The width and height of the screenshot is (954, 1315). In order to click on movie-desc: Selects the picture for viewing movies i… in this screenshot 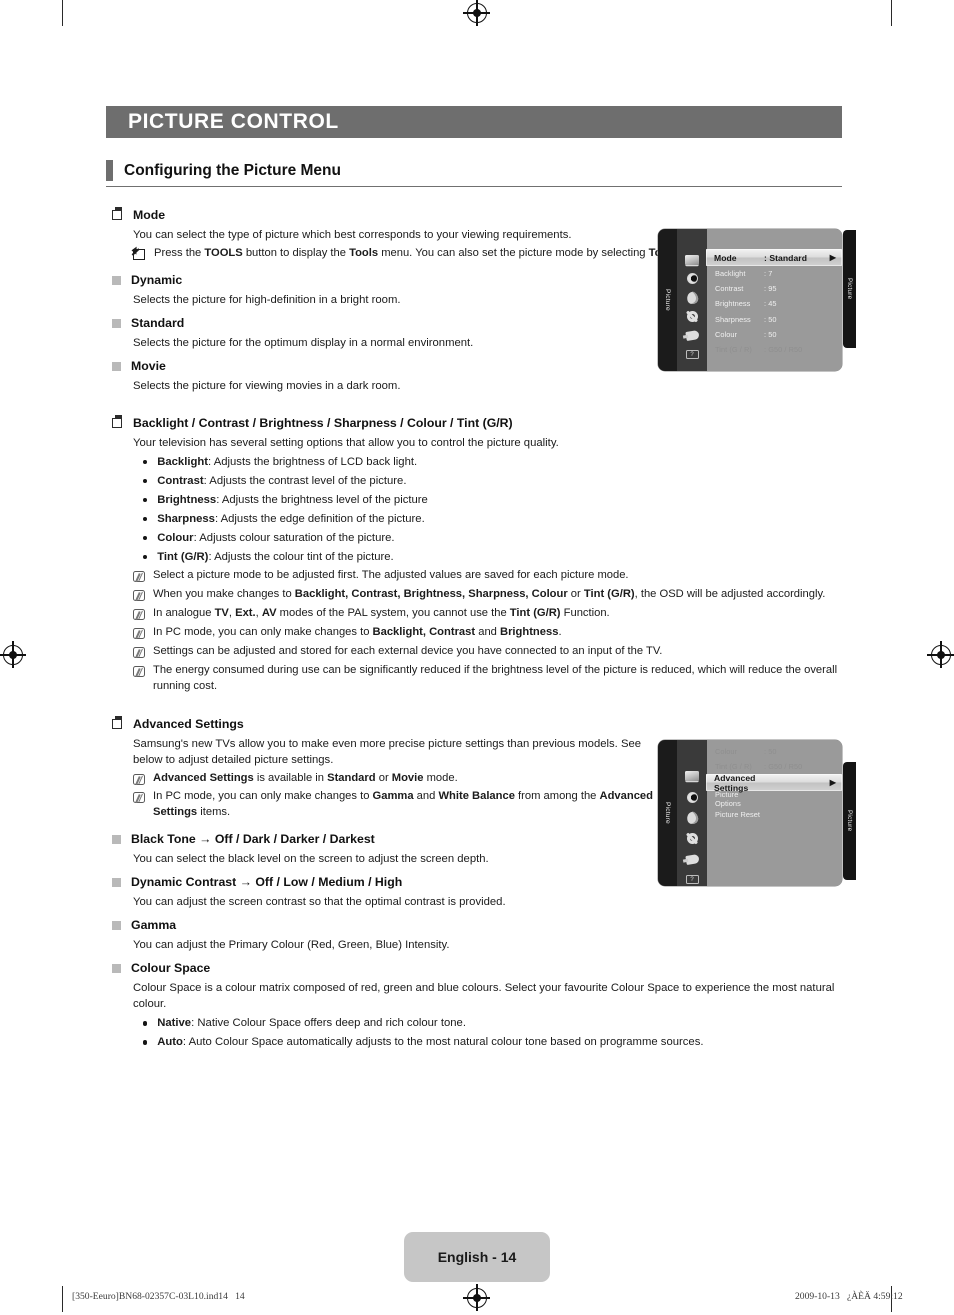, I will do `click(267, 385)`.